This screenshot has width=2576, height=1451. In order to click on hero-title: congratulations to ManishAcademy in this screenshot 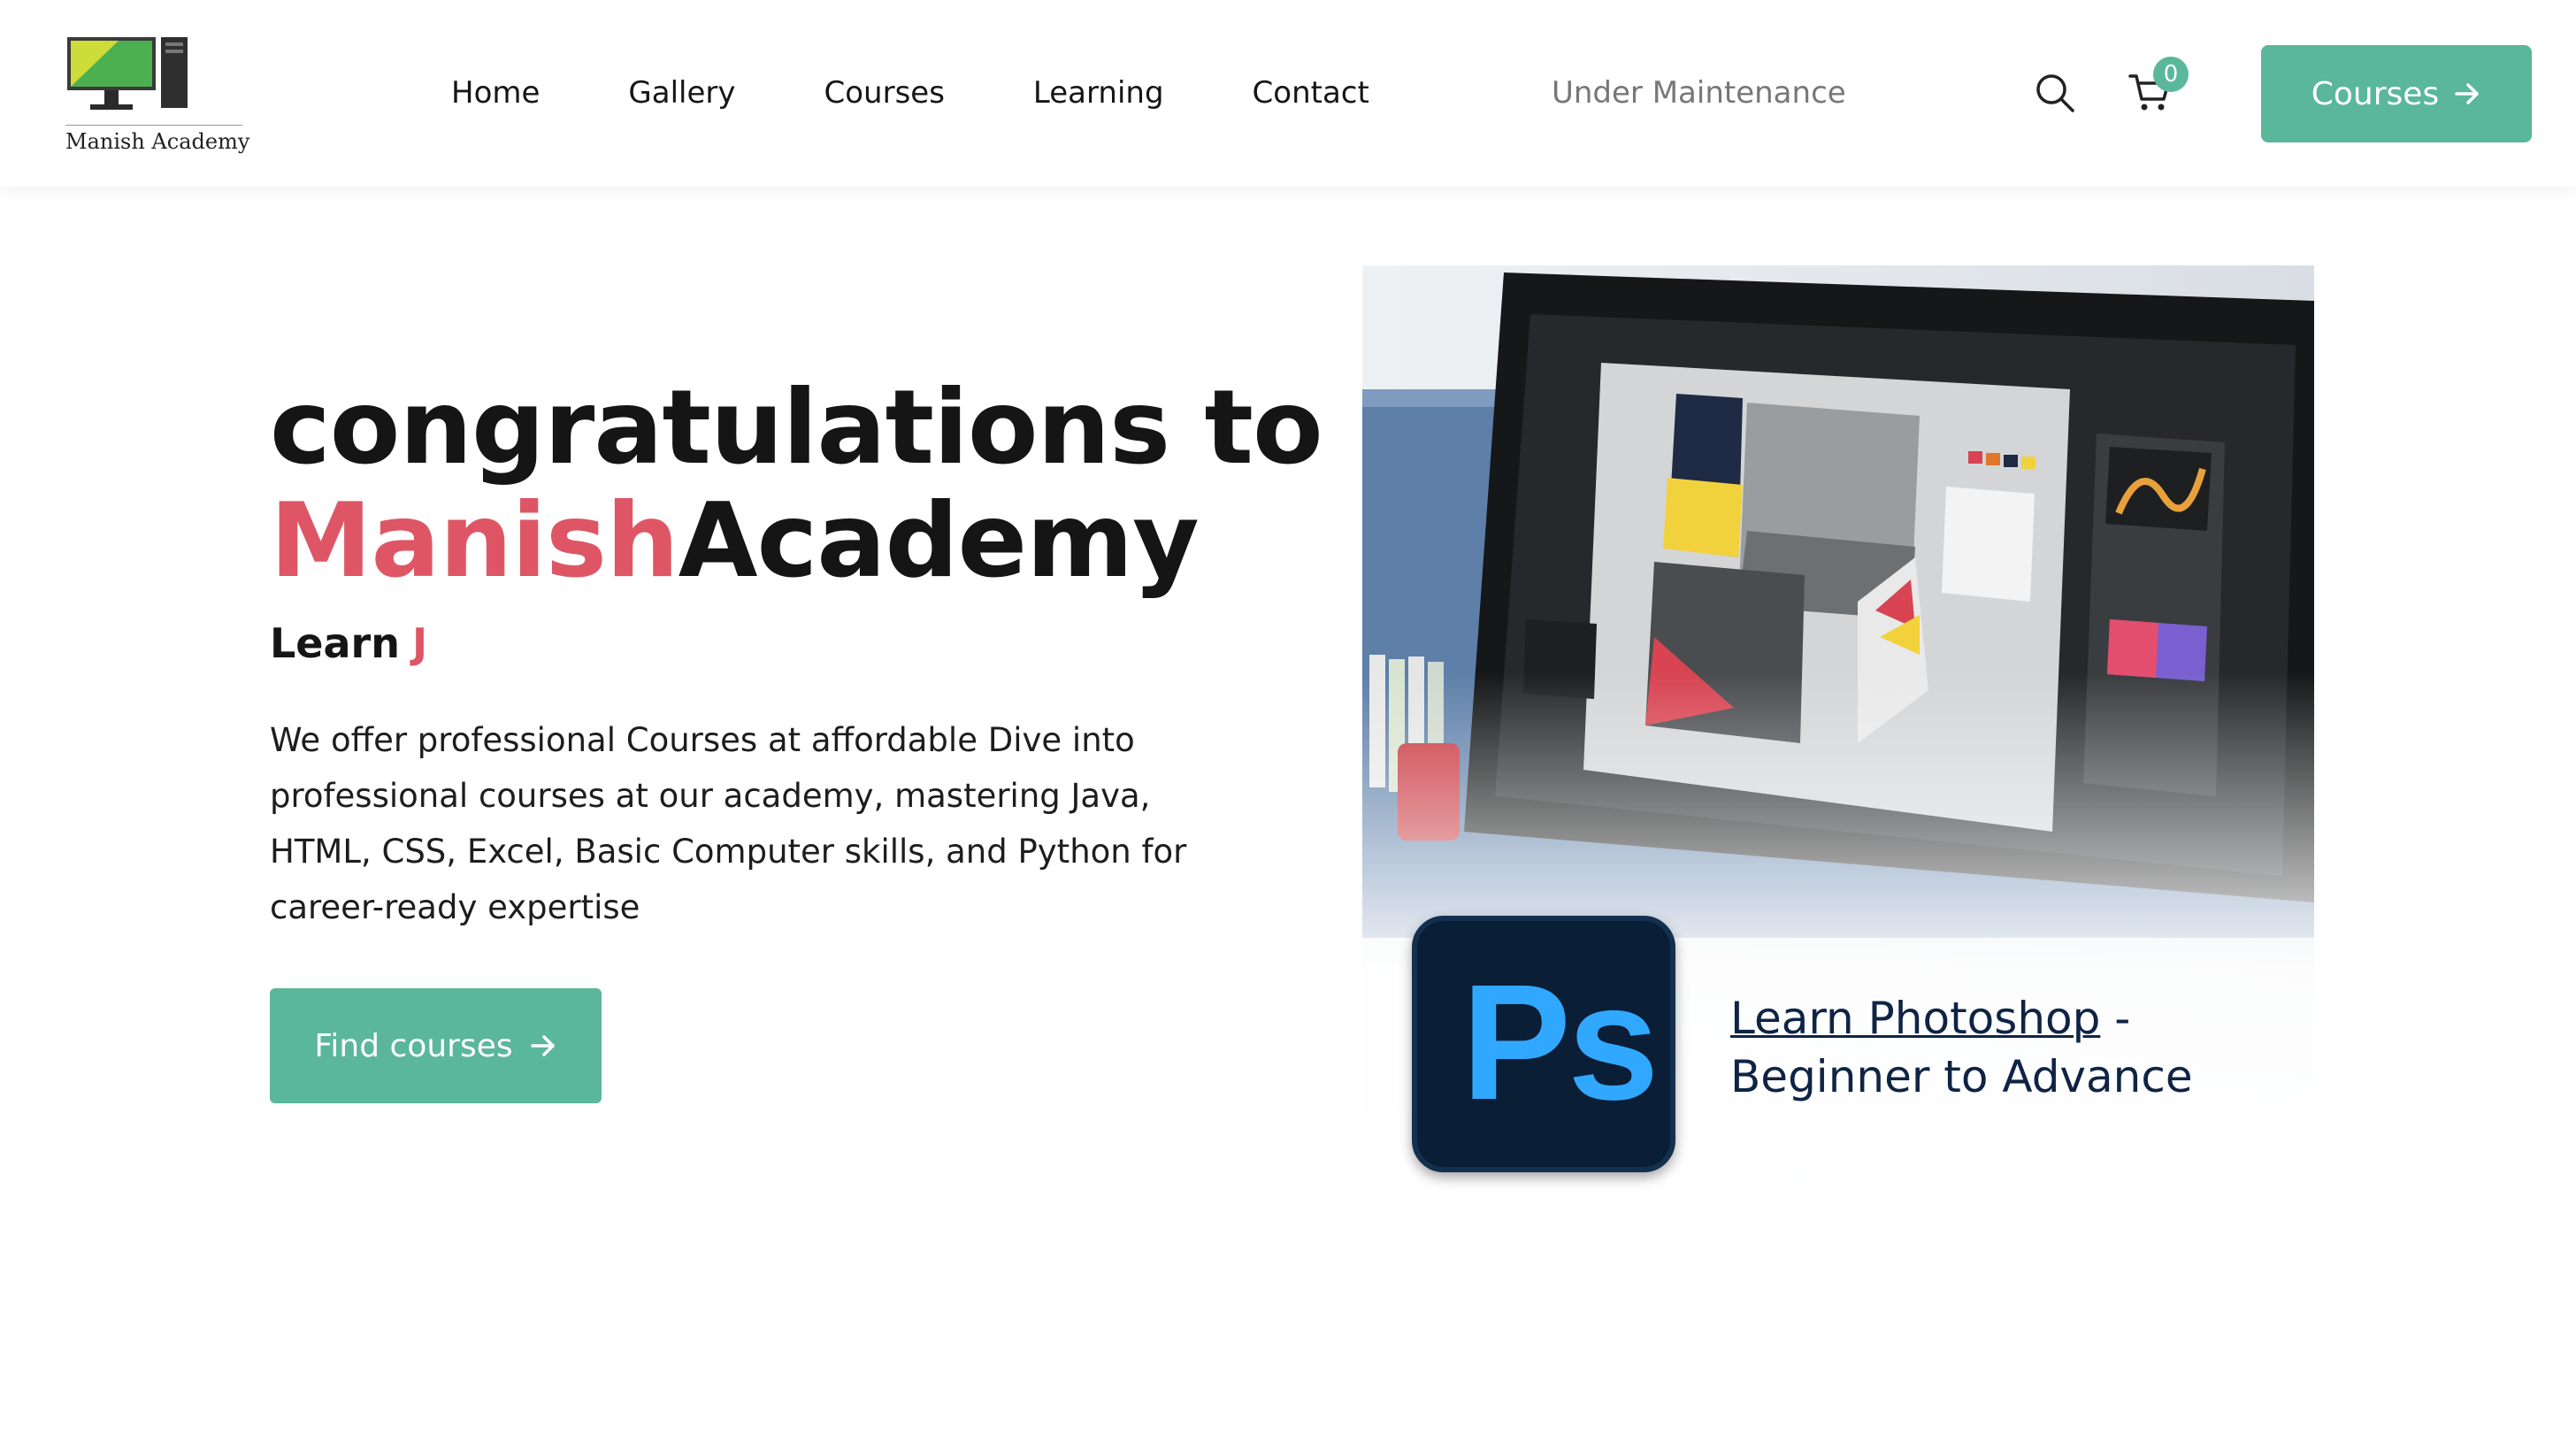, I will do `click(800, 485)`.